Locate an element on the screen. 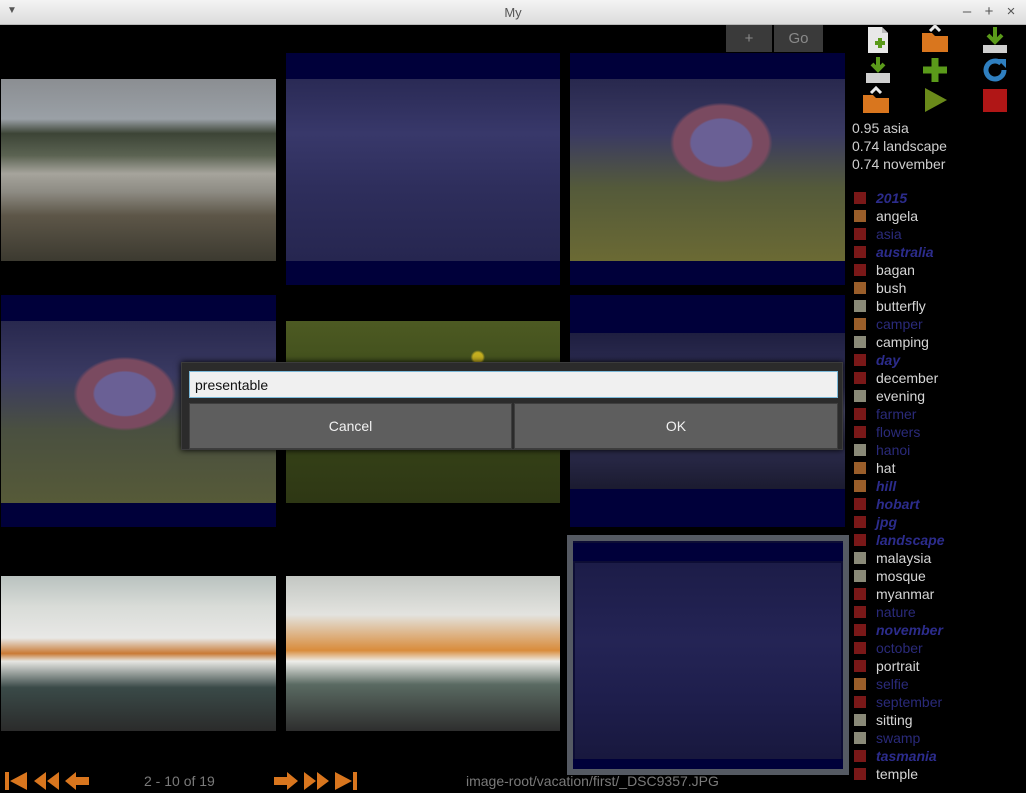 The height and width of the screenshot is (793, 1026). tag-label: november is located at coordinates (909, 630).